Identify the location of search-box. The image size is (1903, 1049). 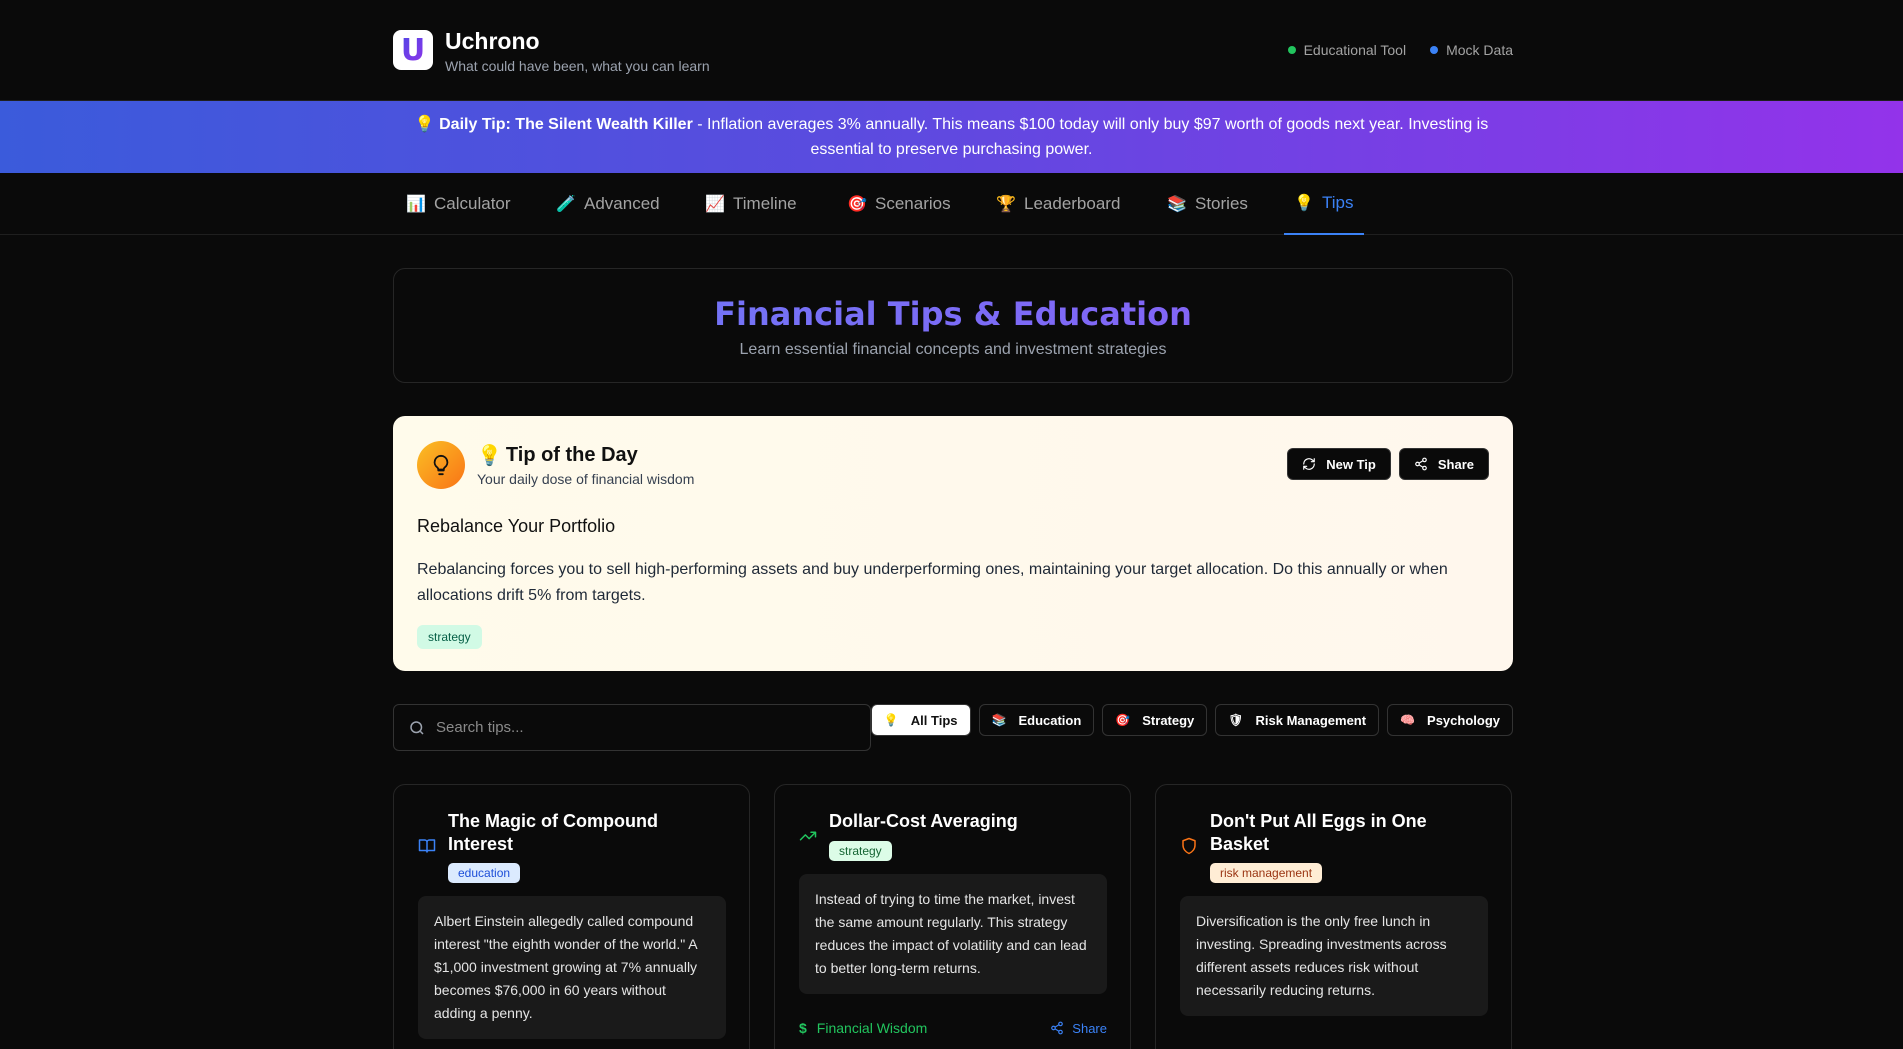
(632, 727).